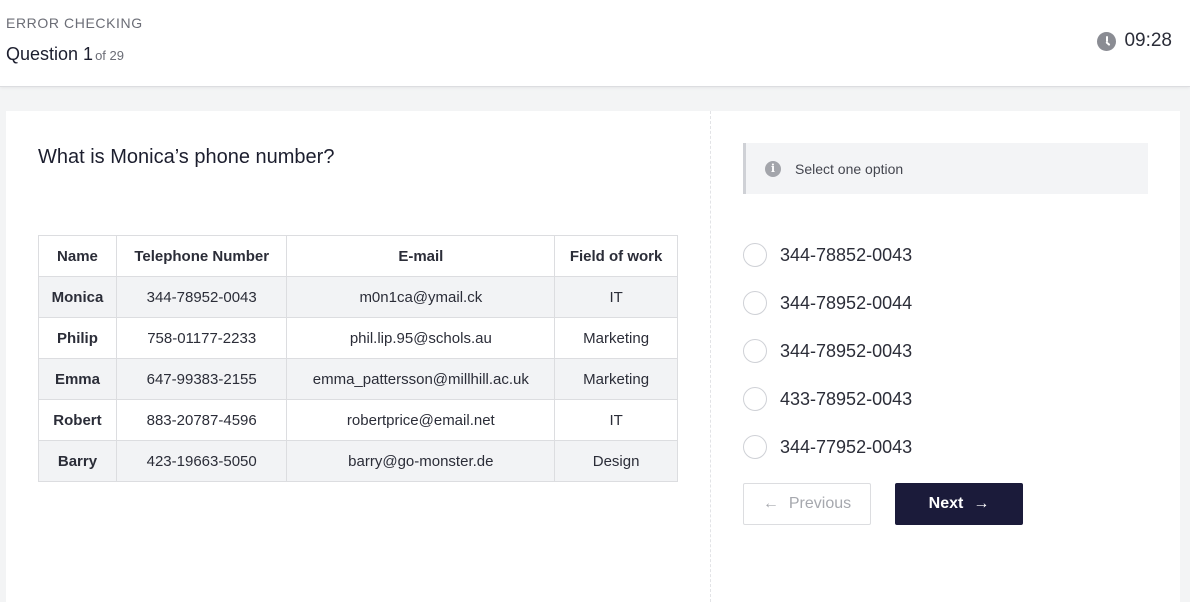 The image size is (1190, 602). I want to click on cell-email: robertprice@email.net, so click(421, 420).